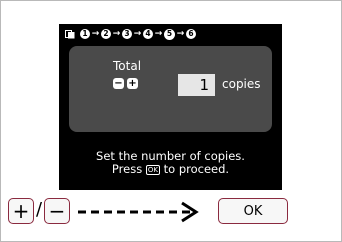  I want to click on instruction-prefix: Press, so click(127, 169).